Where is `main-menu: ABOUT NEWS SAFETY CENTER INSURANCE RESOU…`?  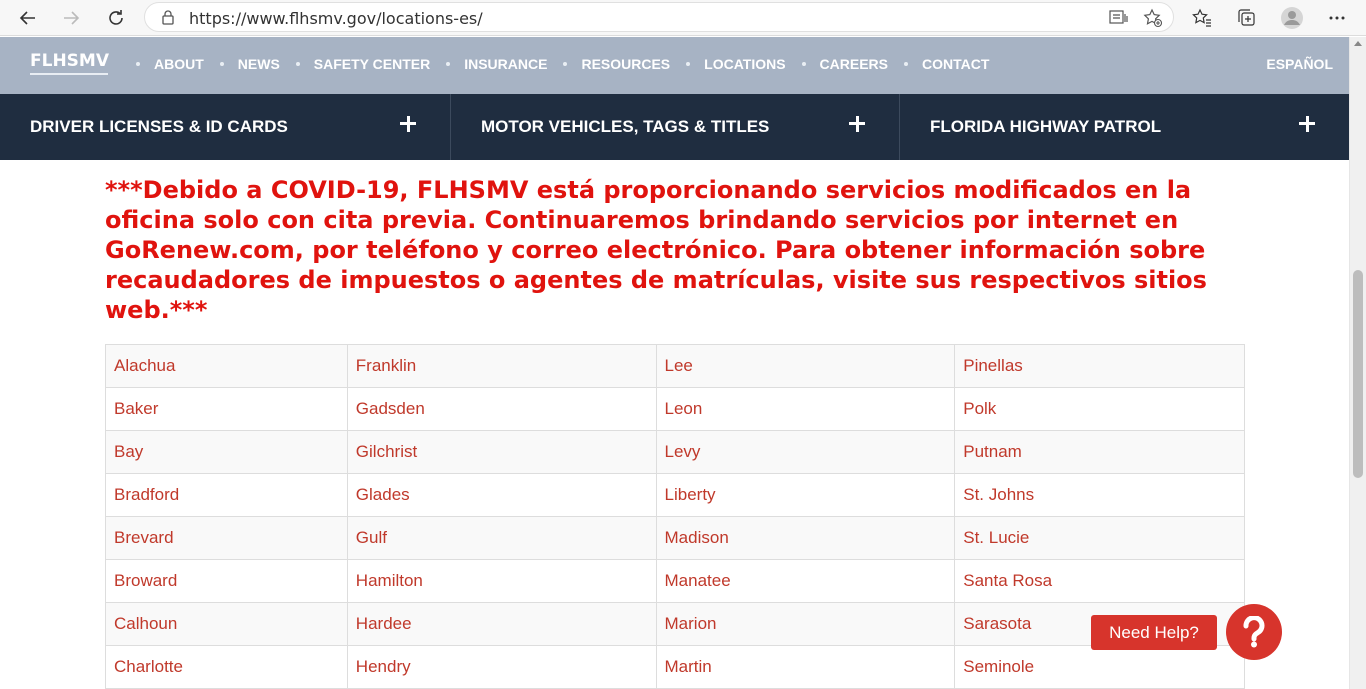 main-menu: ABOUT NEWS SAFETY CENTER INSURANCE RESOU… is located at coordinates (570, 64).